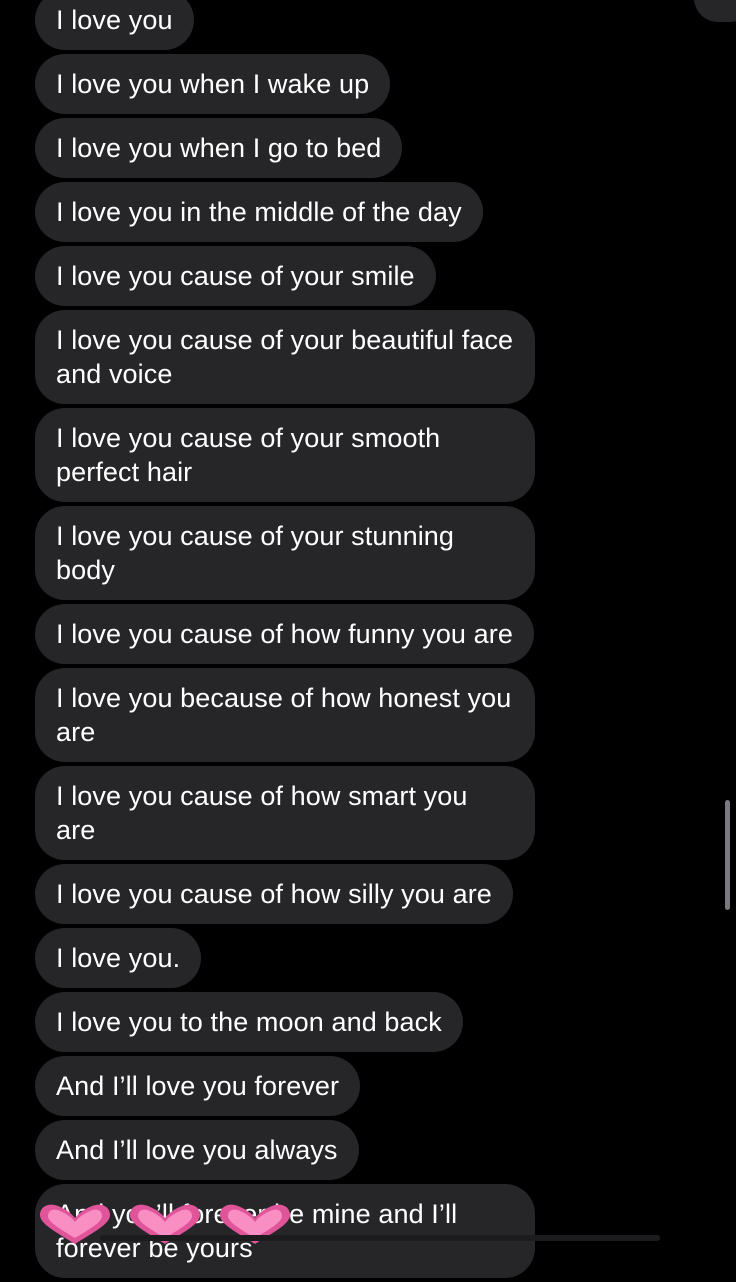  What do you see at coordinates (285, 813) in the screenshot?
I see `message-bubble: I love you cause of how smart you are` at bounding box center [285, 813].